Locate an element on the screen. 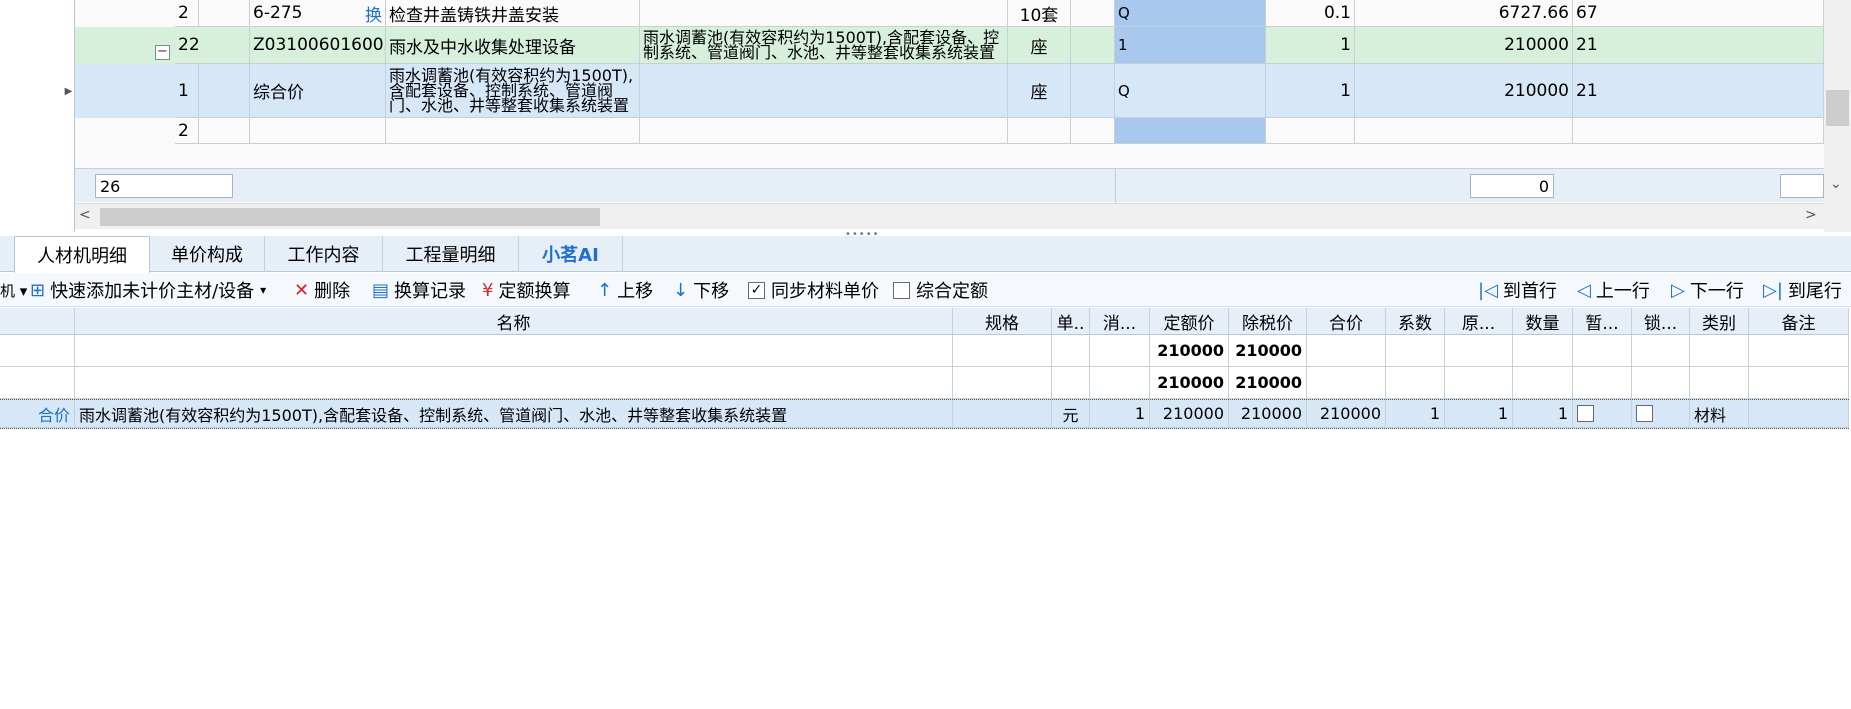 Image resolution: width=1851 pixels, height=709 pixels. row-count-field: 26 is located at coordinates (164, 186).